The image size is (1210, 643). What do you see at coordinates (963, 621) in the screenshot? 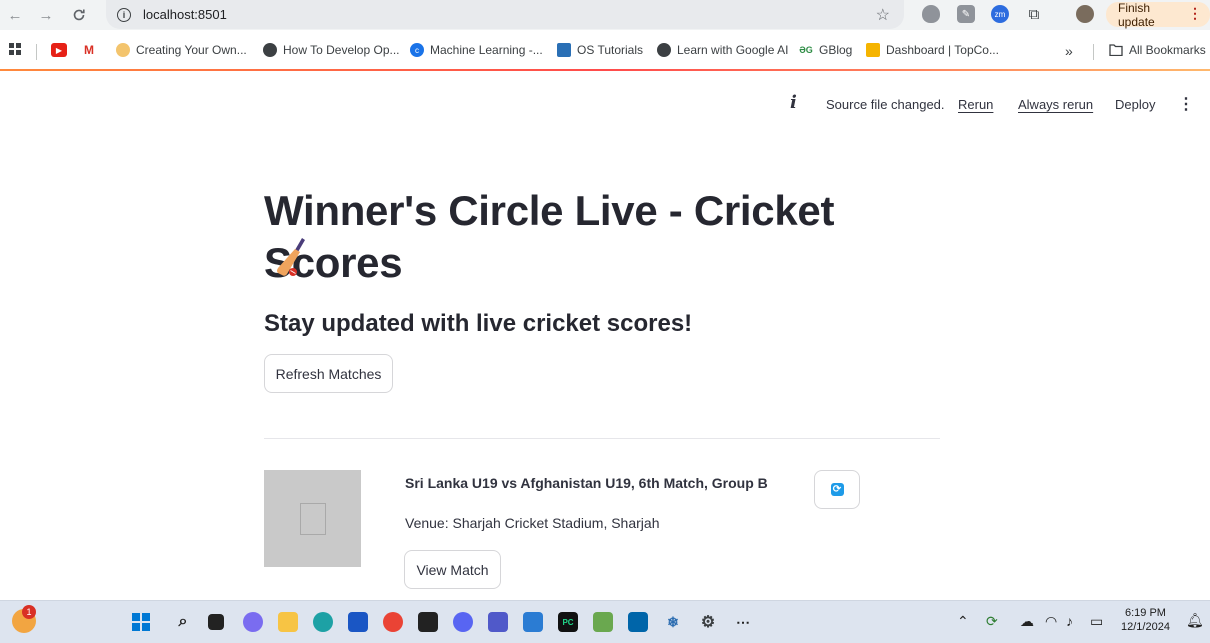
I see `show-hidden-icons-chevron-icon: ⌃` at bounding box center [963, 621].